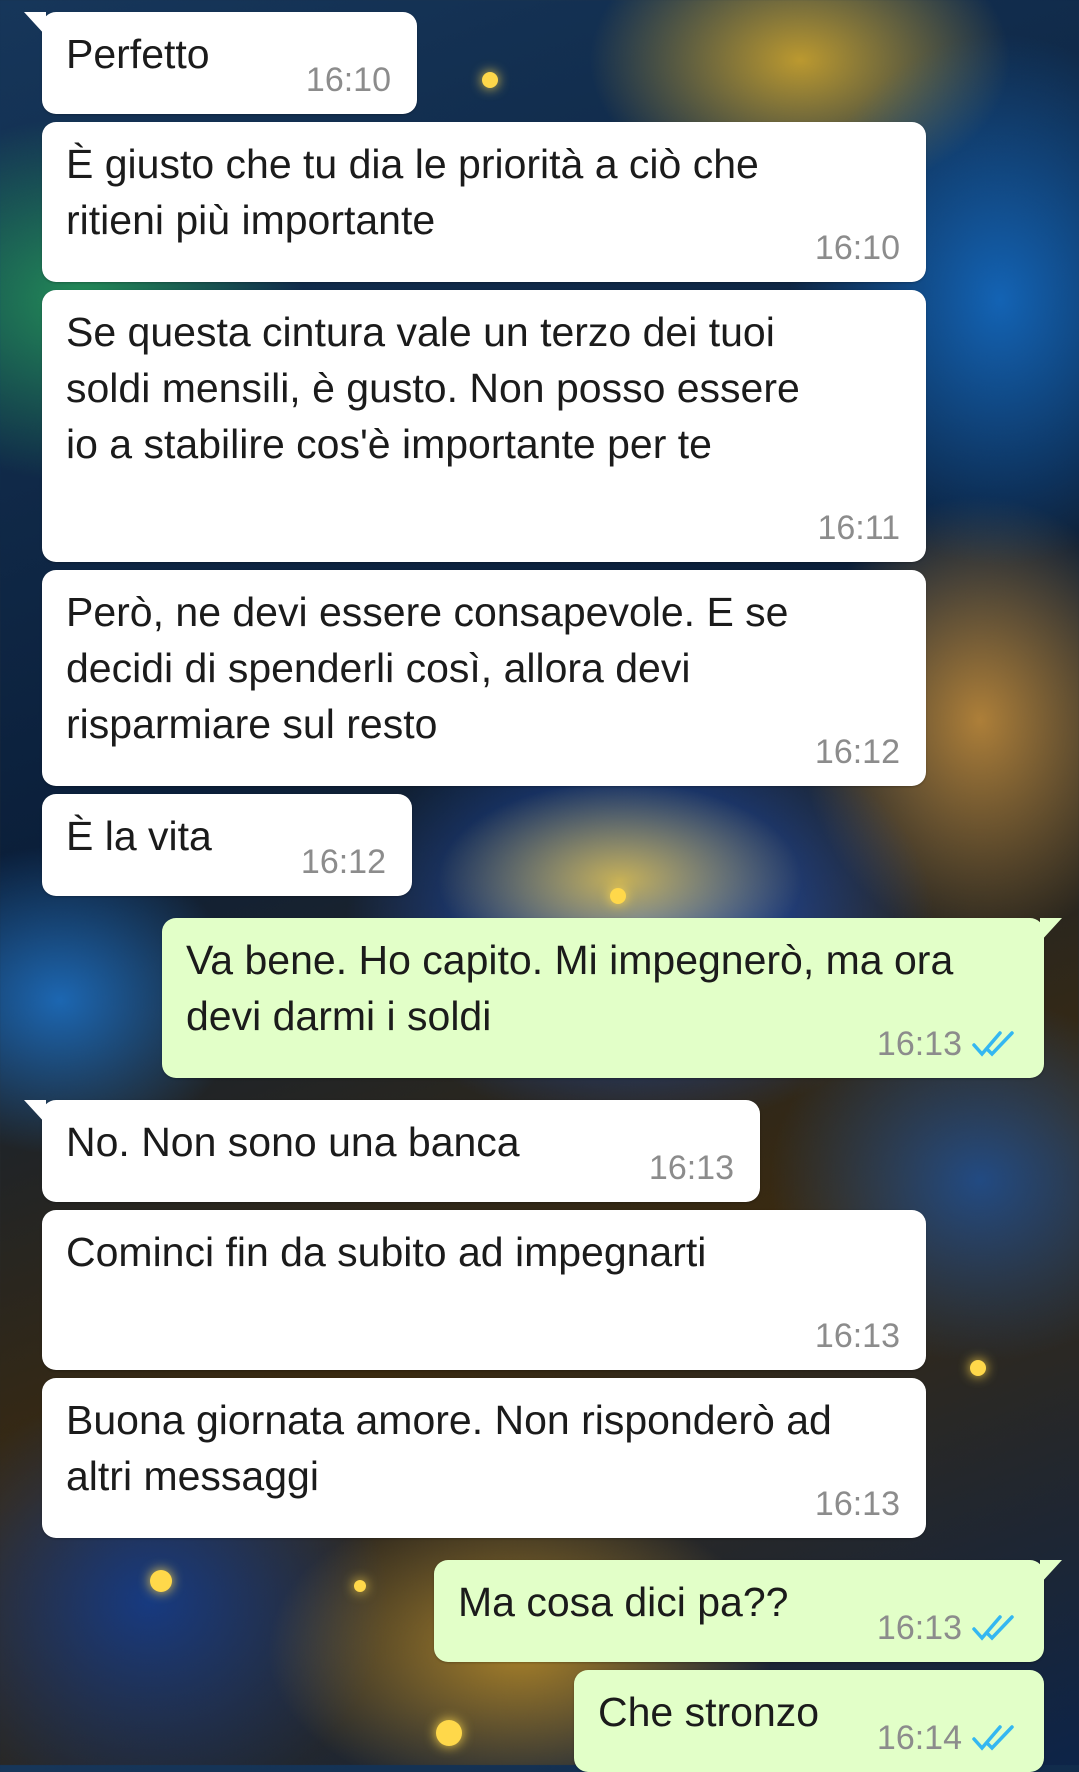 This screenshot has height=1772, width=1079. What do you see at coordinates (227, 845) in the screenshot?
I see `message-incoming: È la vita 16:12` at bounding box center [227, 845].